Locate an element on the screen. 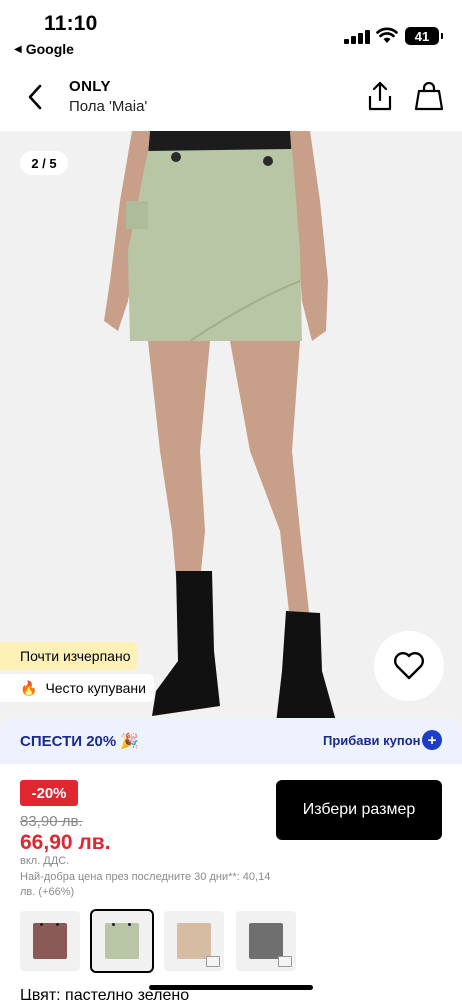  heart-icon is located at coordinates (409, 666).